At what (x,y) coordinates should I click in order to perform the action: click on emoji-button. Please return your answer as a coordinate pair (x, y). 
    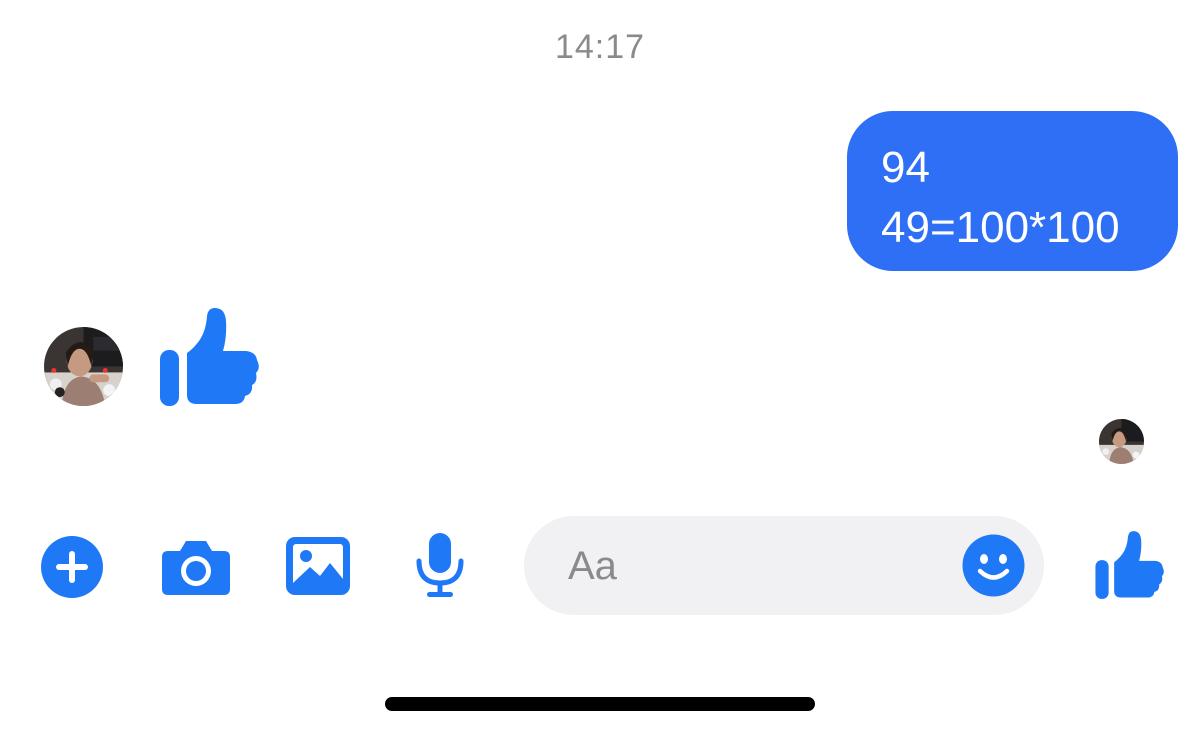
    Looking at the image, I should click on (993, 565).